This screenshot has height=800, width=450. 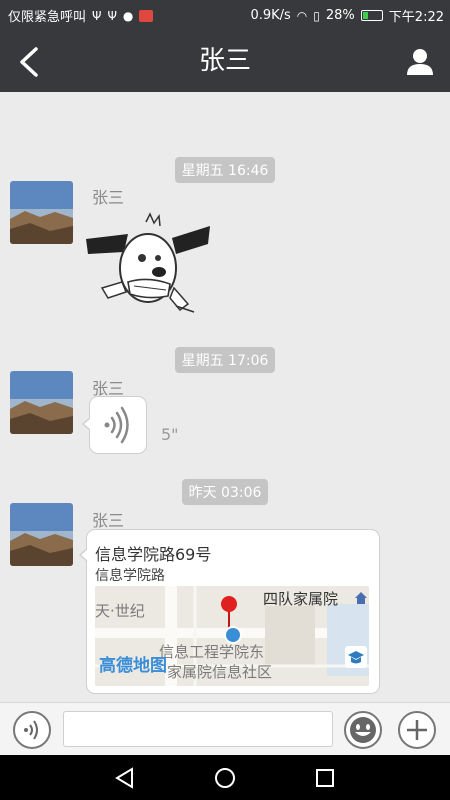 What do you see at coordinates (356, 657) in the screenshot?
I see `school-icon` at bounding box center [356, 657].